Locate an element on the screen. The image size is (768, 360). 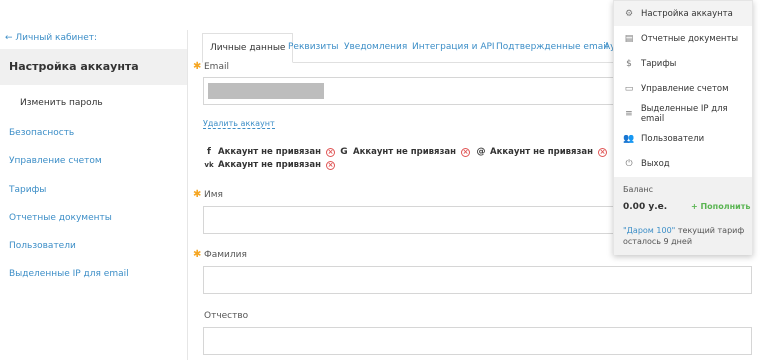
sidebar-item-users: Пользователи is located at coordinates (42, 246).